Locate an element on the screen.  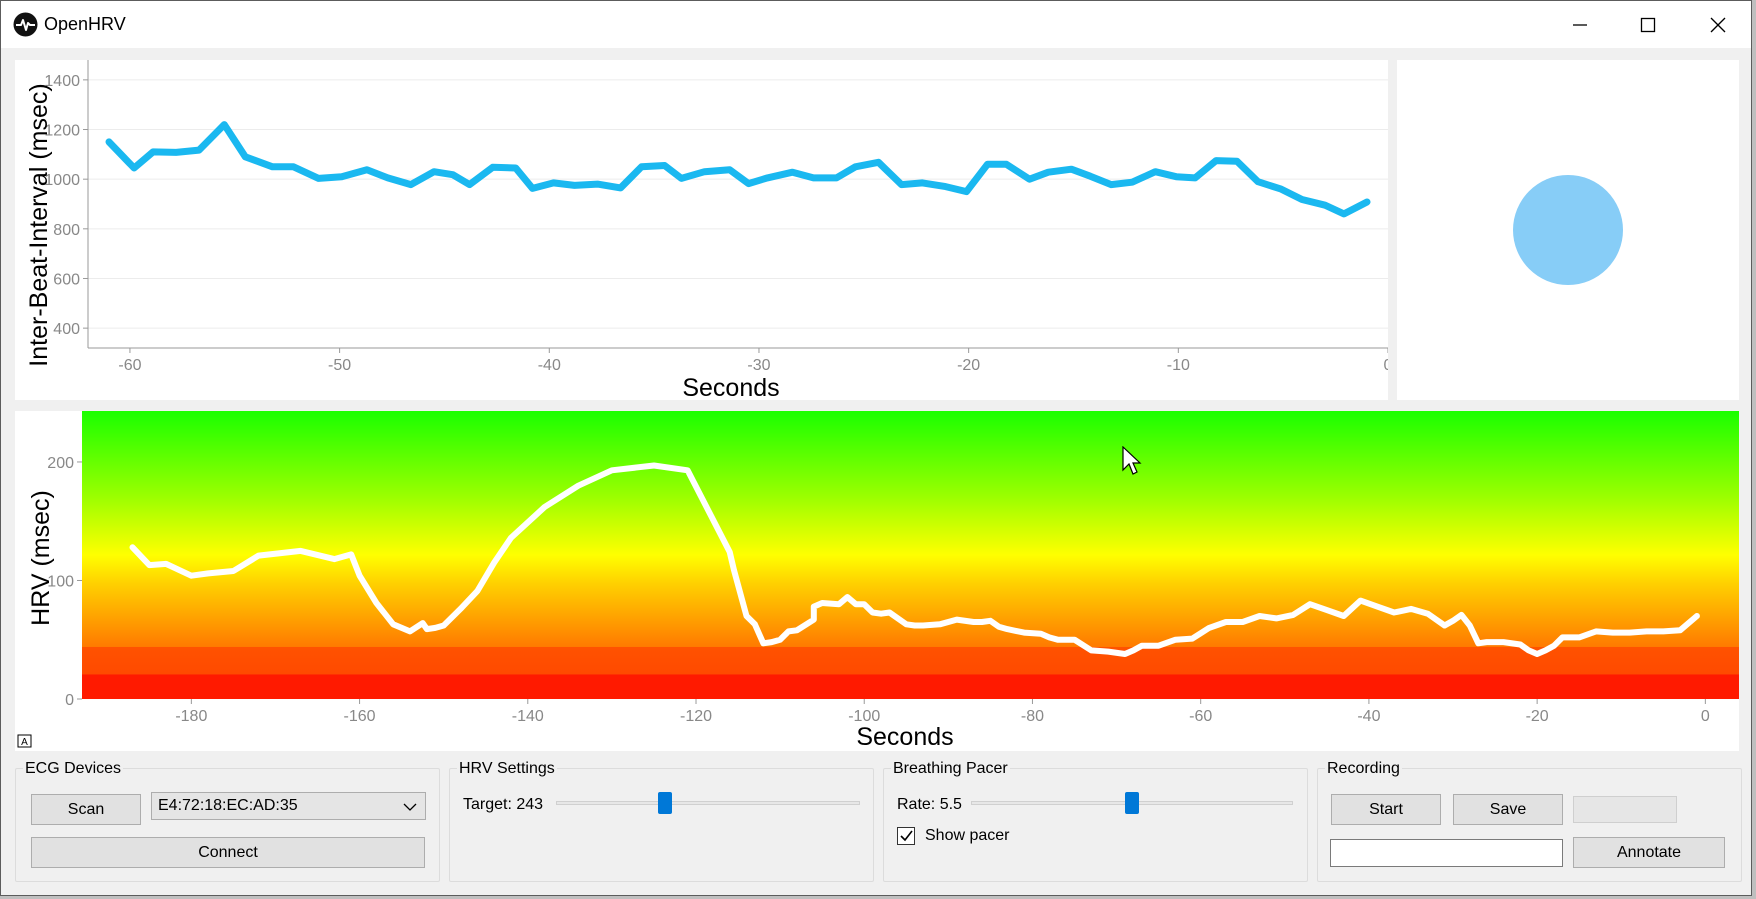
hrv-x-tick-label: -40 is located at coordinates (1368, 716).